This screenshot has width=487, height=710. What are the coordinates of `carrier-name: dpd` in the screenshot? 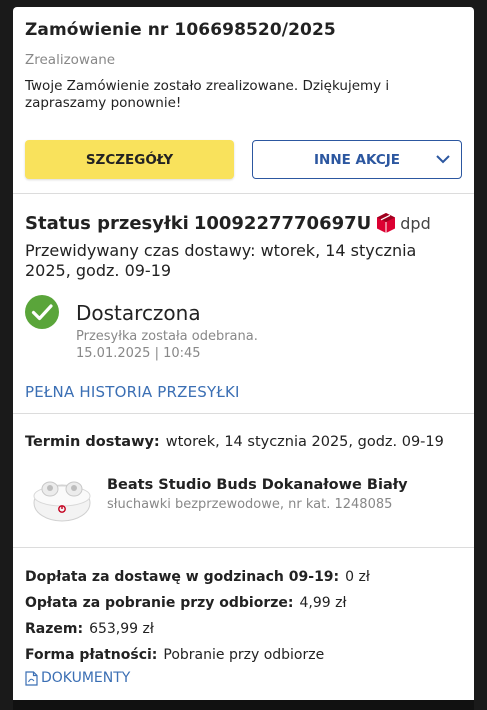 It's located at (415, 223).